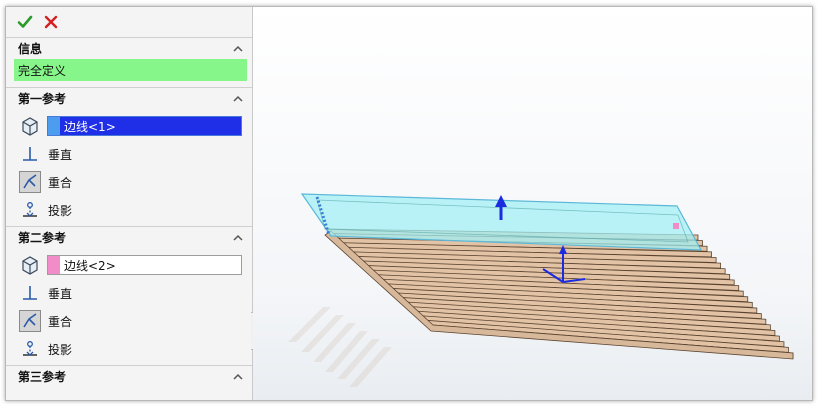  Describe the element at coordinates (129, 154) in the screenshot. I see `first-ref-perpendicular-option: 垂直` at that location.